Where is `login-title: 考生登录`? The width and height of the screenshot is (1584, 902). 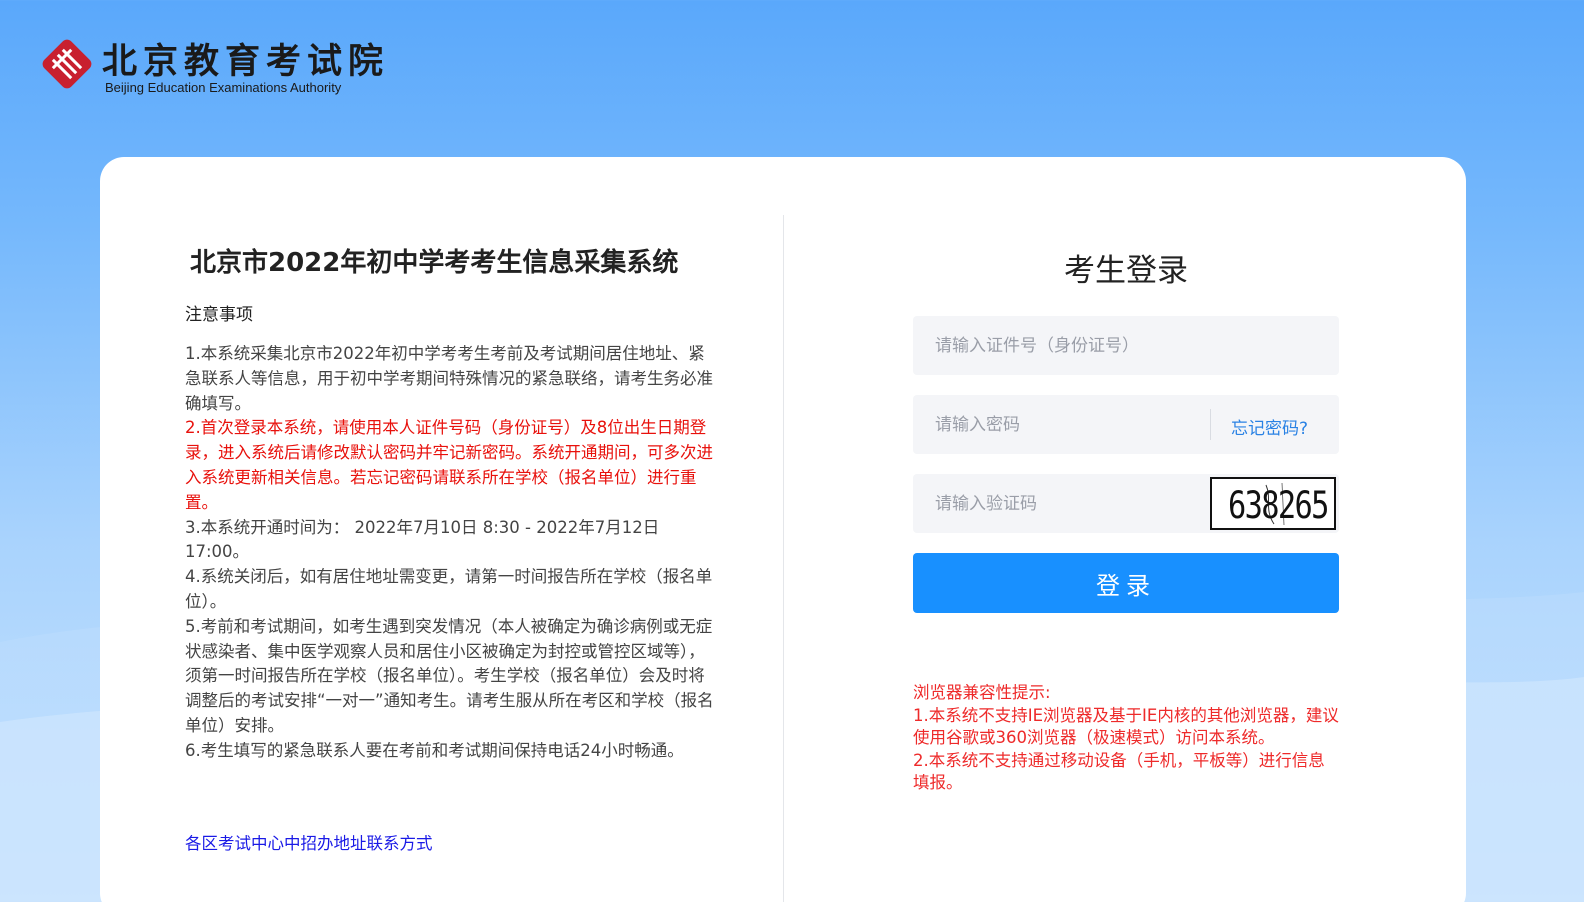
login-title: 考生登录 is located at coordinates (1126, 271).